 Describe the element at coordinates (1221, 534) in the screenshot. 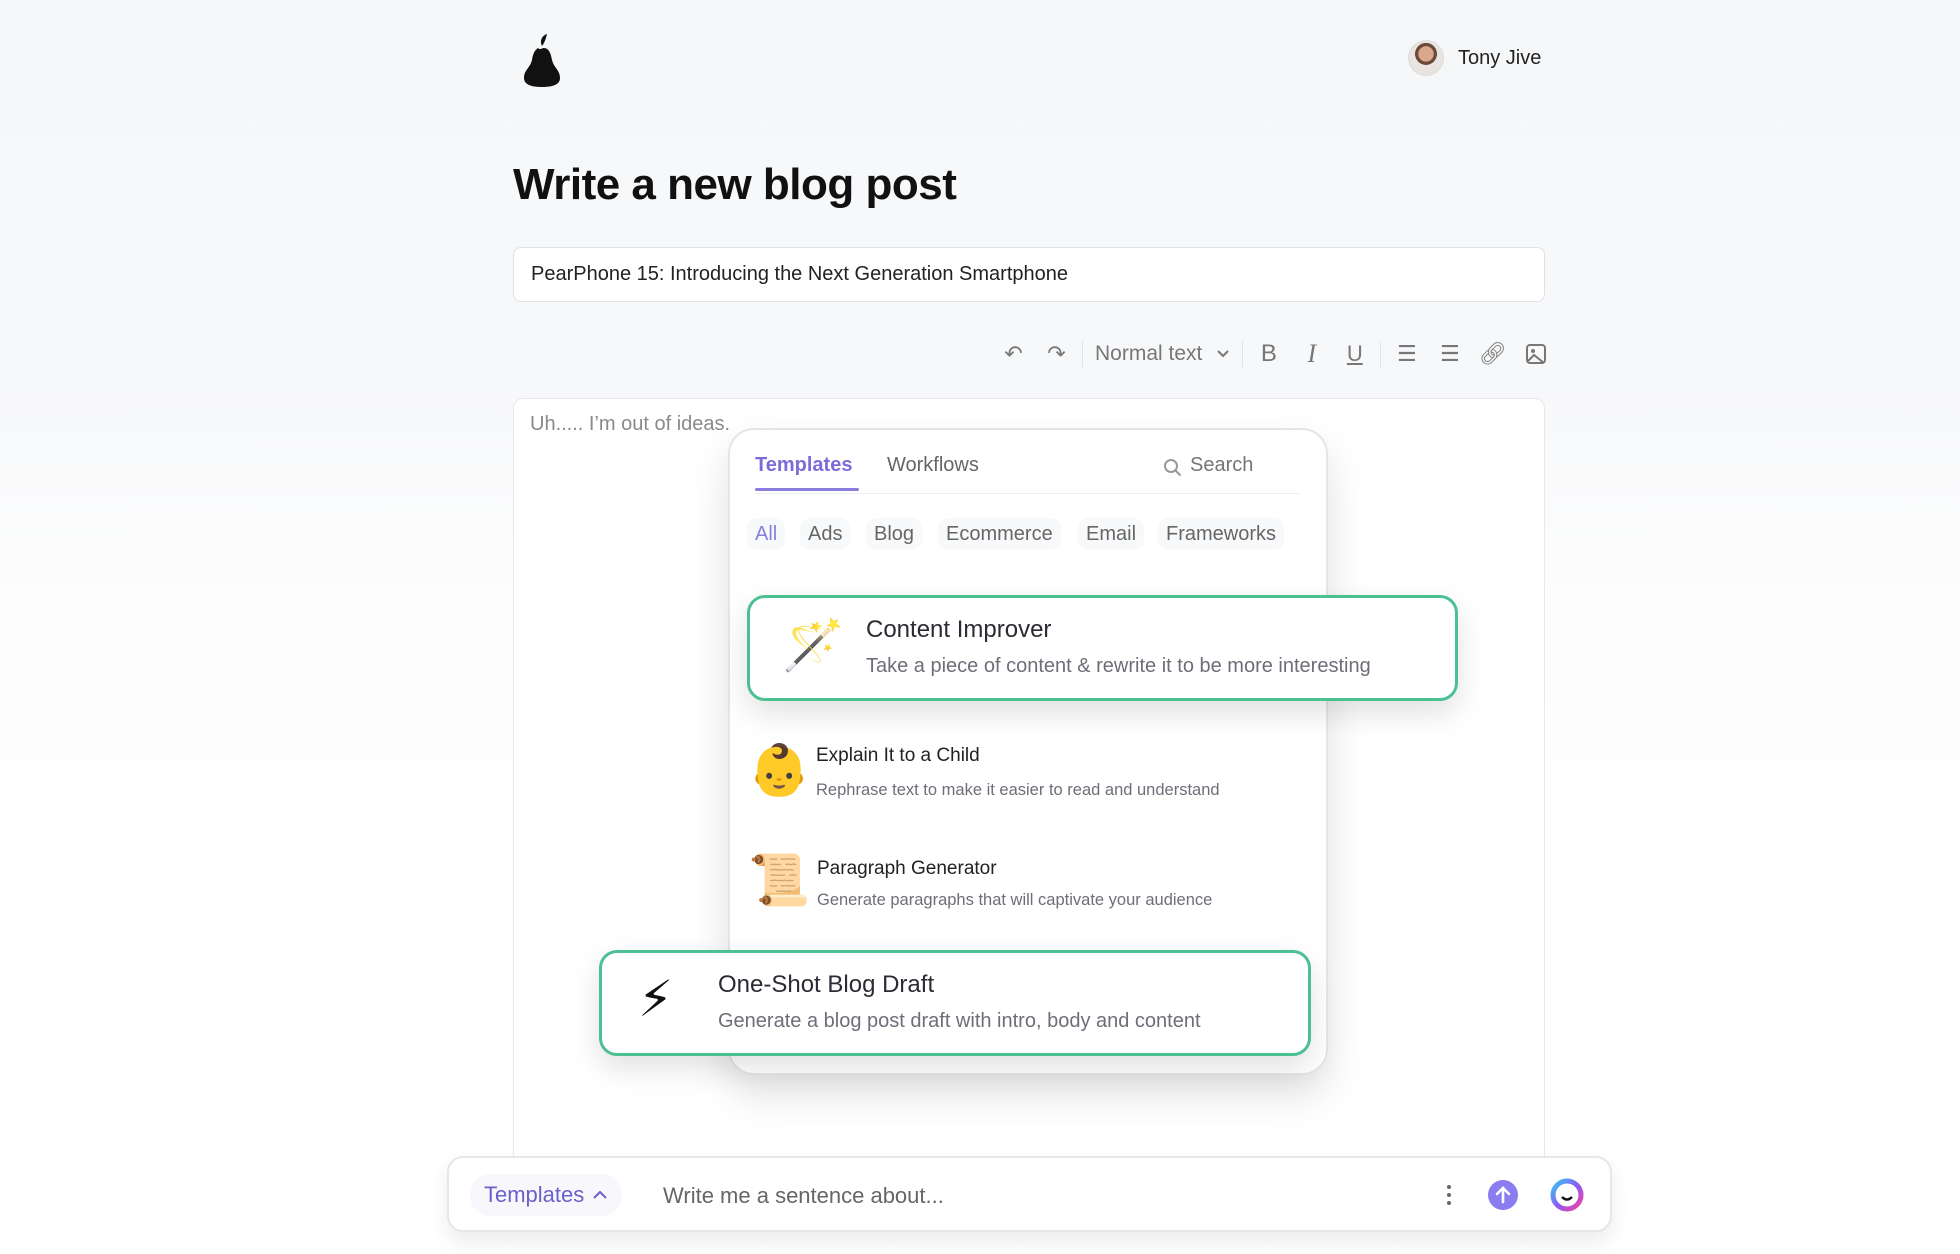

I see `category-frameworks: Frameworks` at that location.